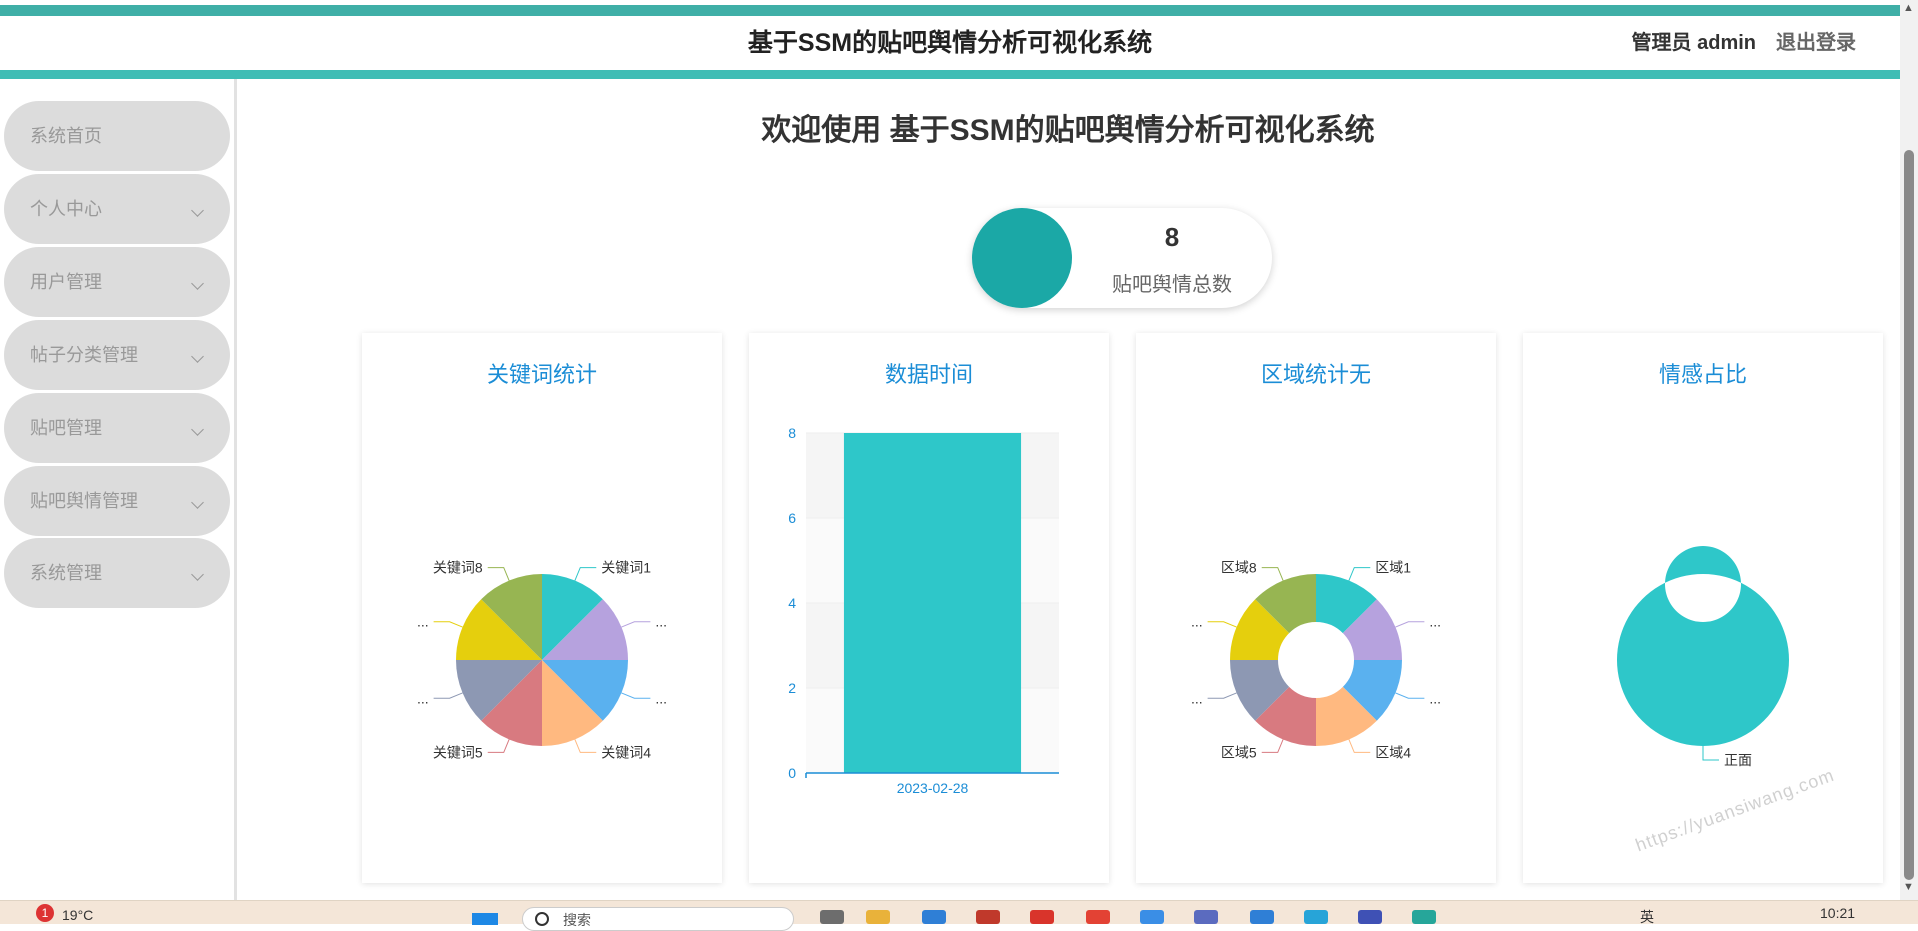  What do you see at coordinates (959, 915) in the screenshot?
I see `taskbar: 1 19°C 搜索 英 10:21` at bounding box center [959, 915].